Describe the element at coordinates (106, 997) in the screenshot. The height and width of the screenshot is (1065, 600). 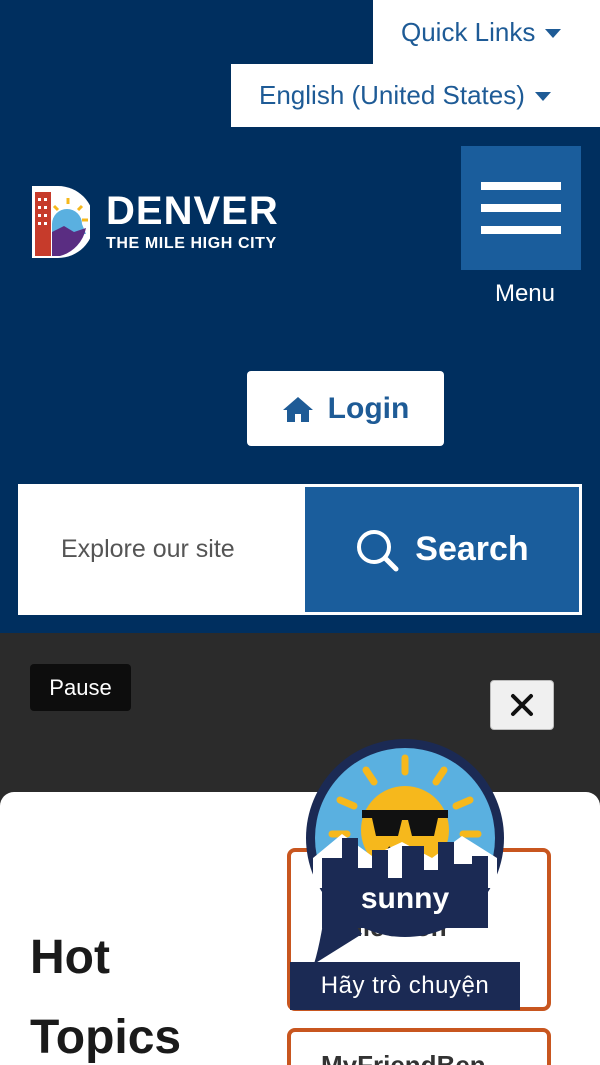
I see `section-title: Hot Topics` at that location.